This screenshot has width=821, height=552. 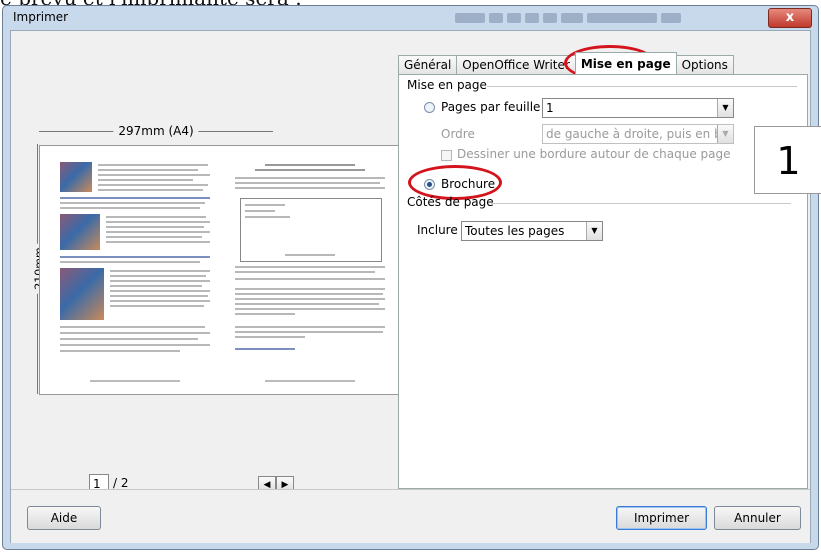 What do you see at coordinates (310, 270) in the screenshot?
I see `preview-page-right` at bounding box center [310, 270].